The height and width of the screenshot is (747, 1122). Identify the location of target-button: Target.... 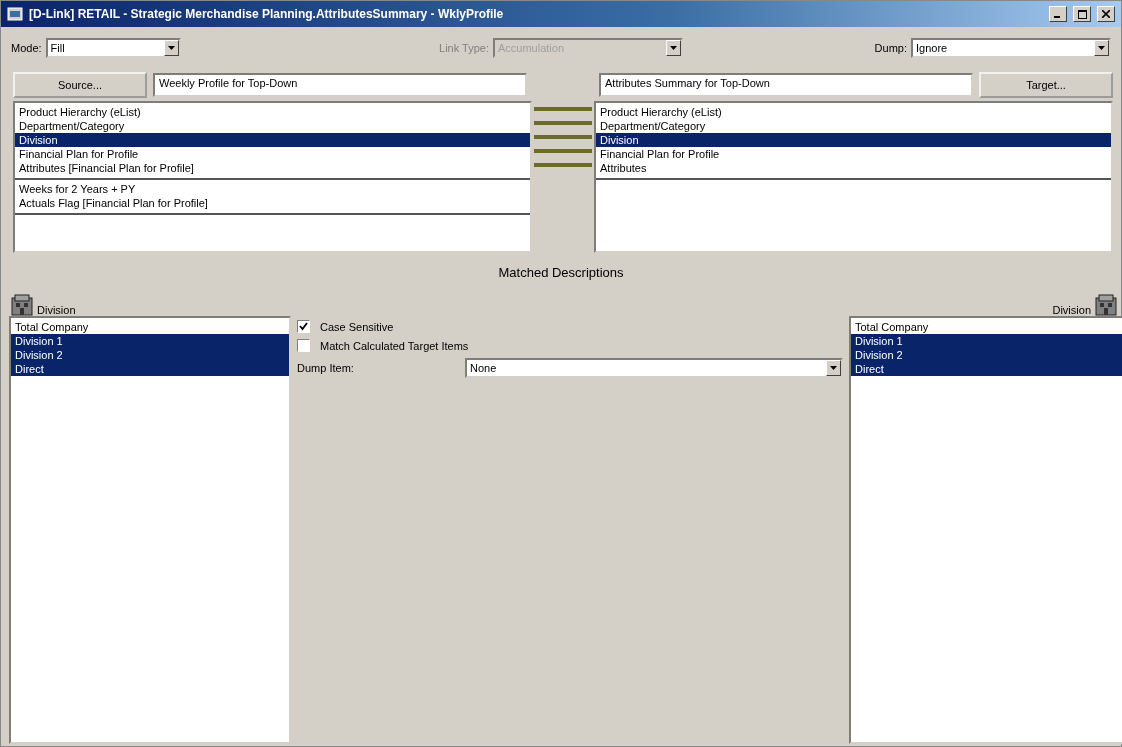
(1046, 85).